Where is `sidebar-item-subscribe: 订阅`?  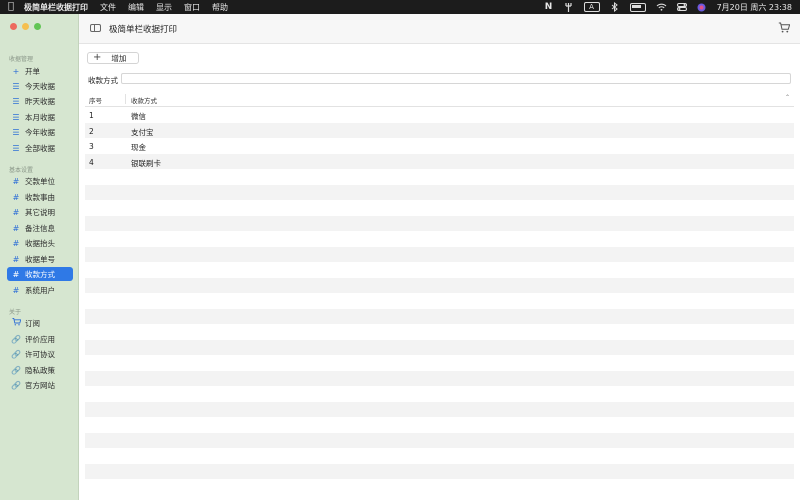 sidebar-item-subscribe: 订阅 is located at coordinates (40, 323).